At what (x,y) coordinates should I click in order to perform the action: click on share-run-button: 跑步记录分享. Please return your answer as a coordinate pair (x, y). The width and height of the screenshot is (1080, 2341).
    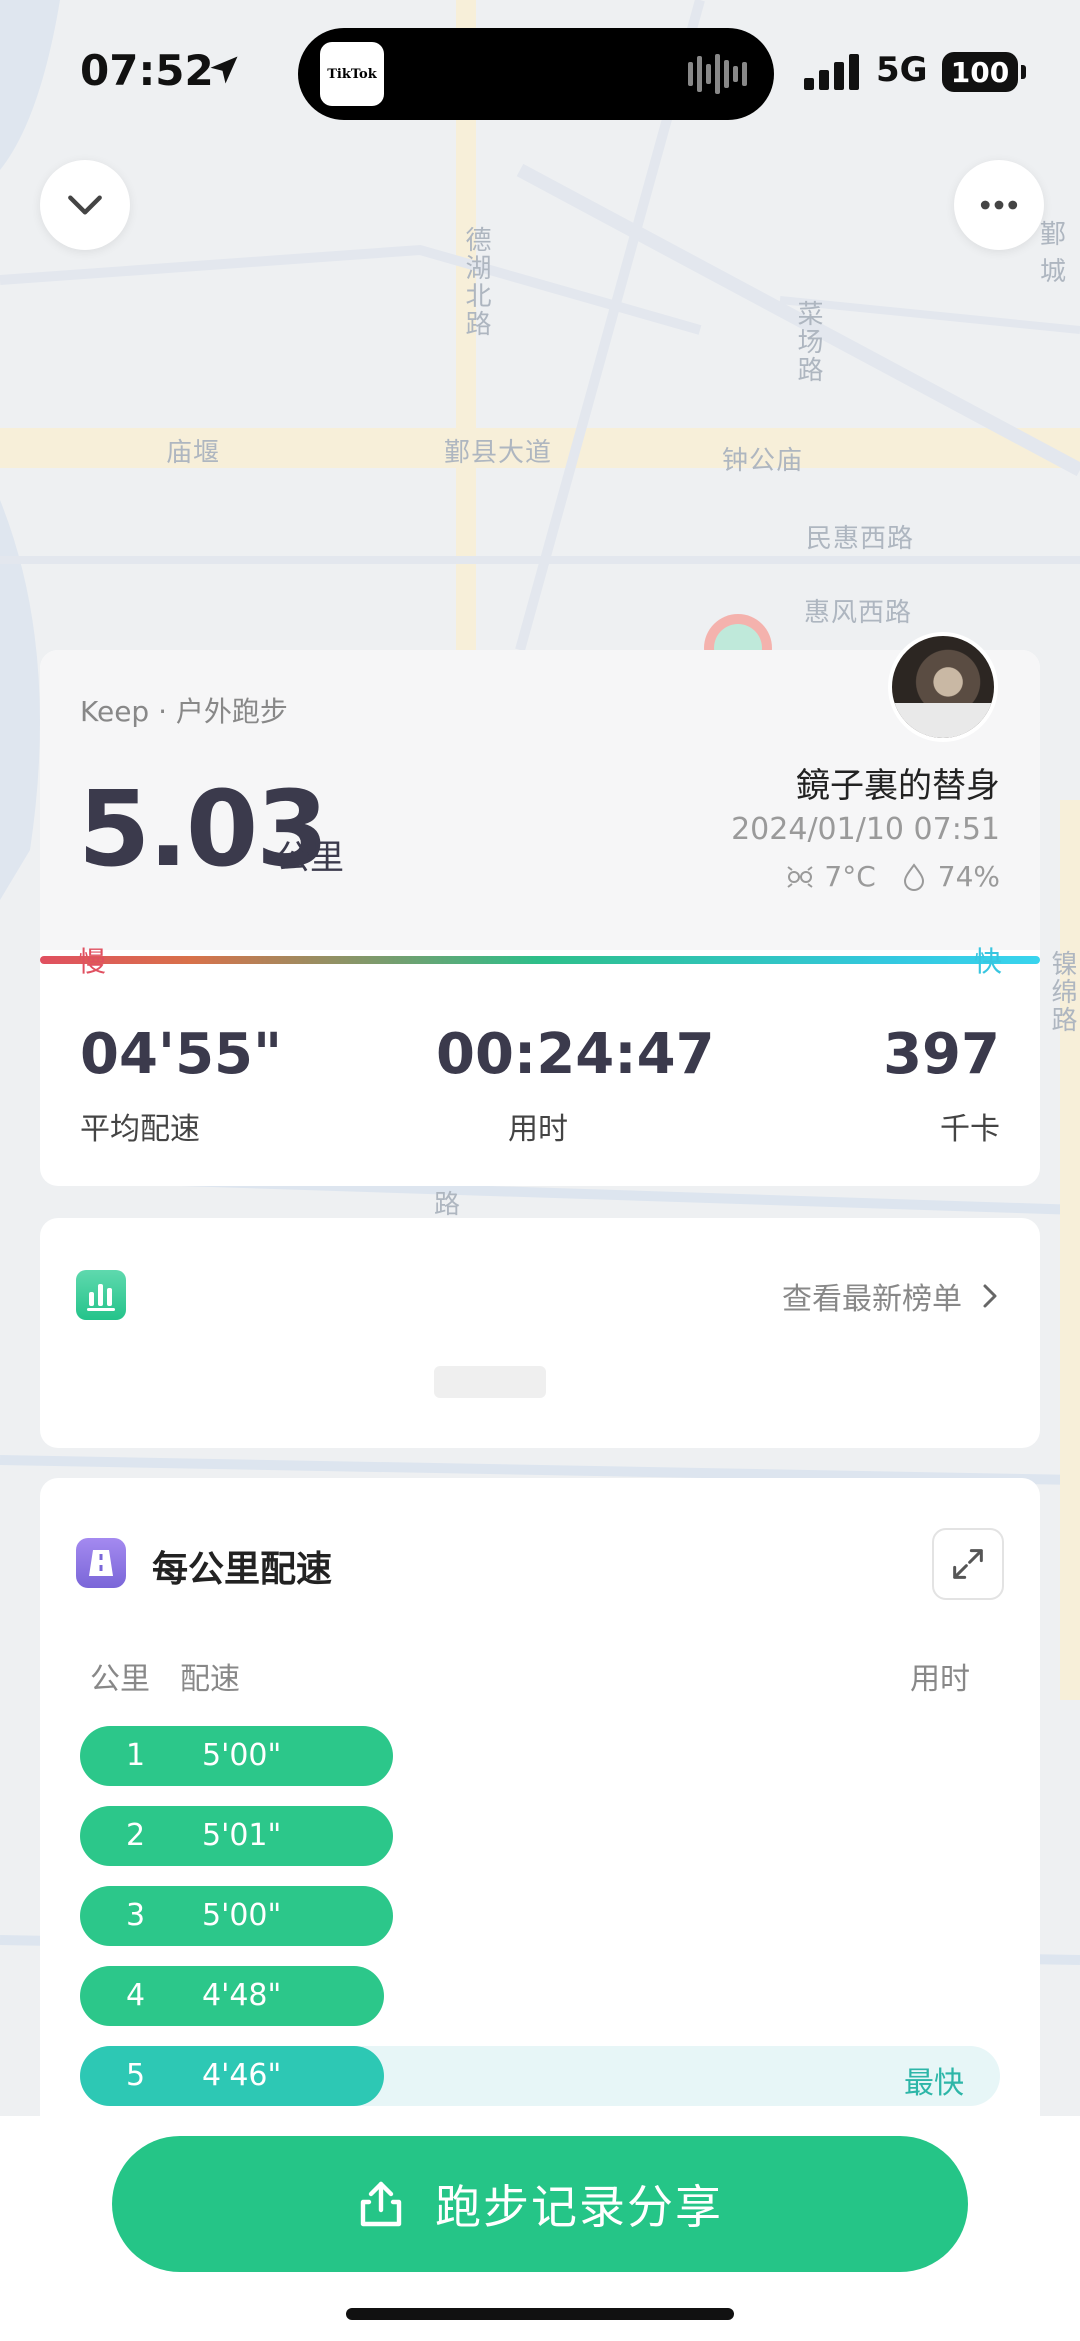
    Looking at the image, I should click on (540, 2204).